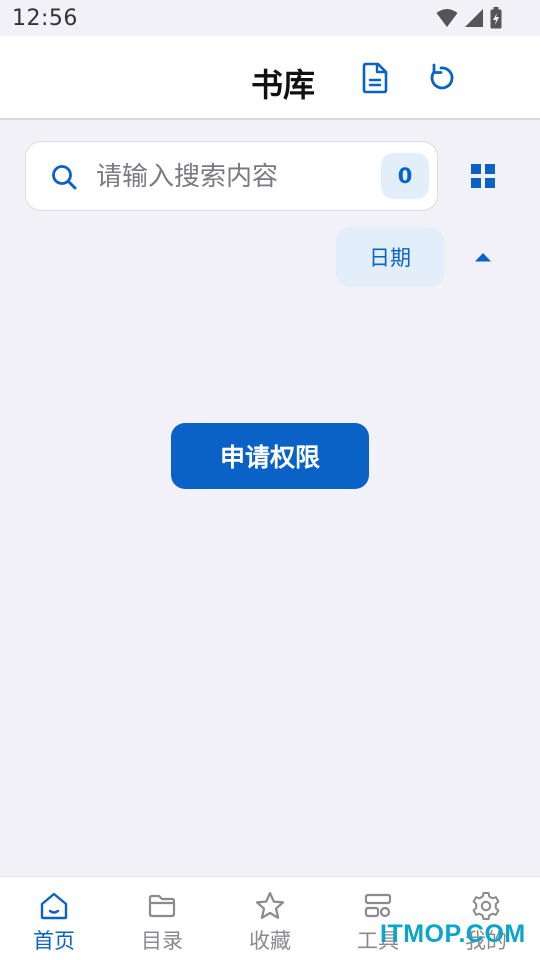 The height and width of the screenshot is (960, 540). I want to click on watermark-text: ITMOP.COM, so click(453, 934).